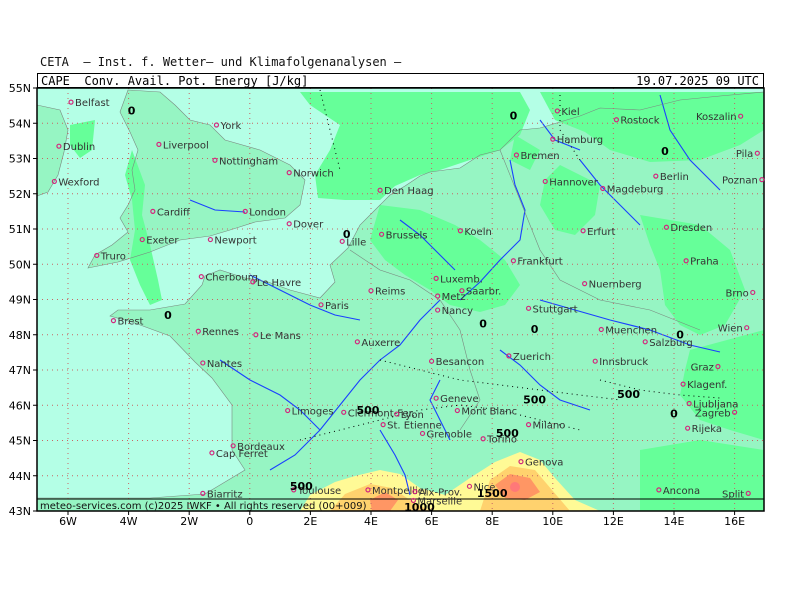 The height and width of the screenshot is (600, 800). I want to click on city-marker: Den Haag, so click(405, 191).